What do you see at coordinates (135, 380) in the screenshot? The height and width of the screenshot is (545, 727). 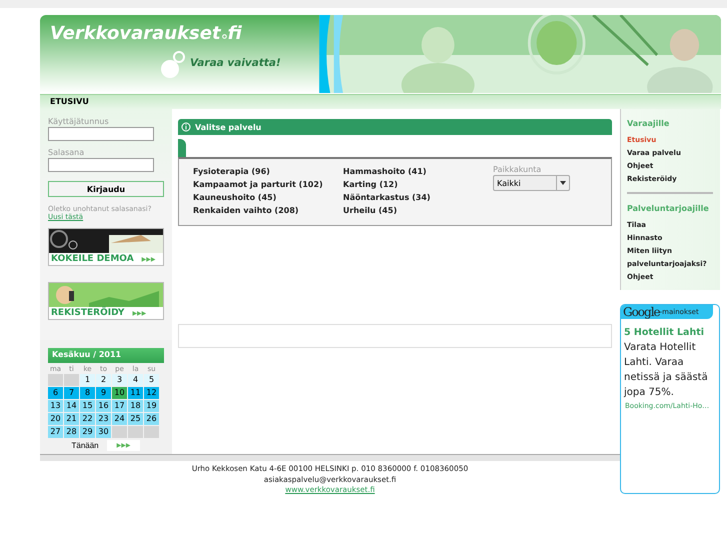 I see `calendar-day: 4` at bounding box center [135, 380].